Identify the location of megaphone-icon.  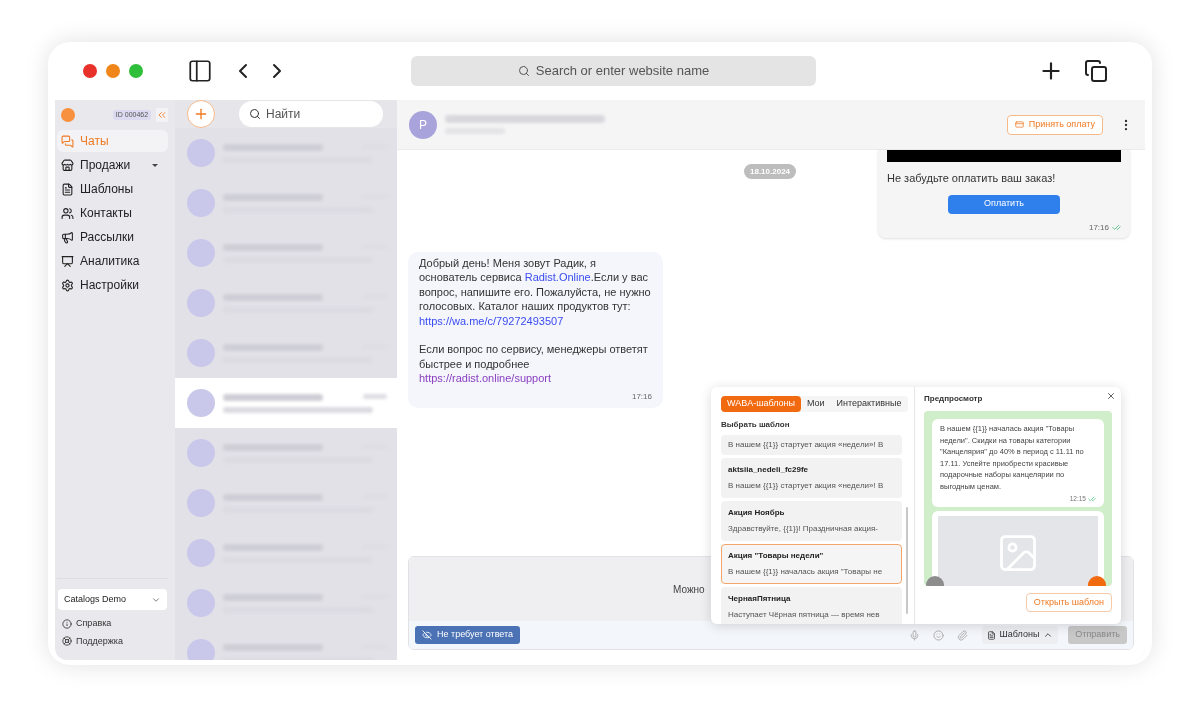
(67, 237).